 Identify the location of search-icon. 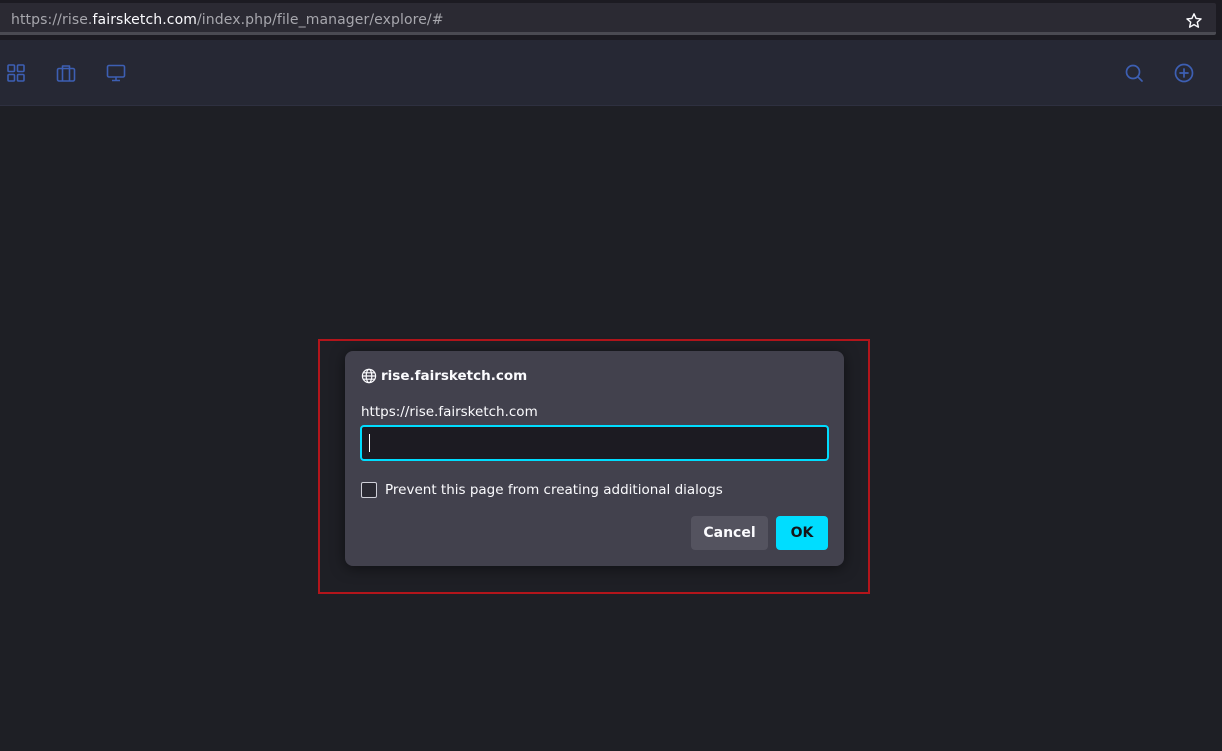
(1134, 73).